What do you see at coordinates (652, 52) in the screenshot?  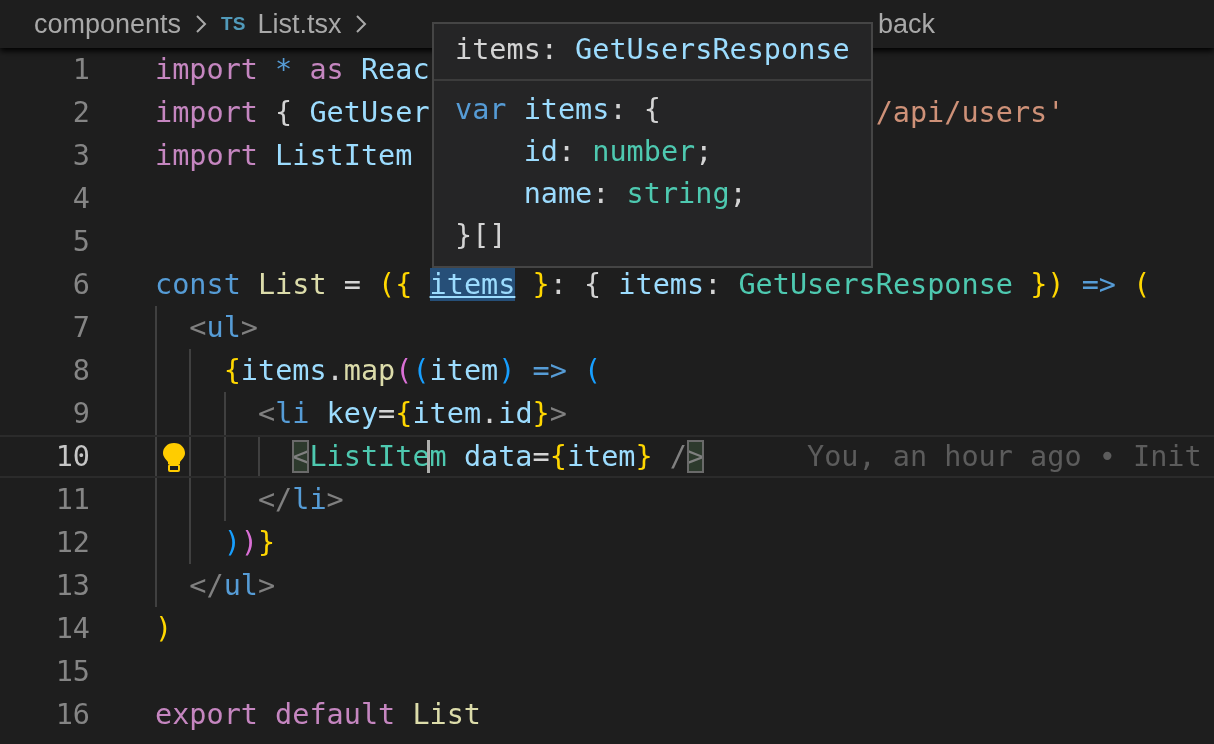 I see `type-signature: items: GetUsersResponse` at bounding box center [652, 52].